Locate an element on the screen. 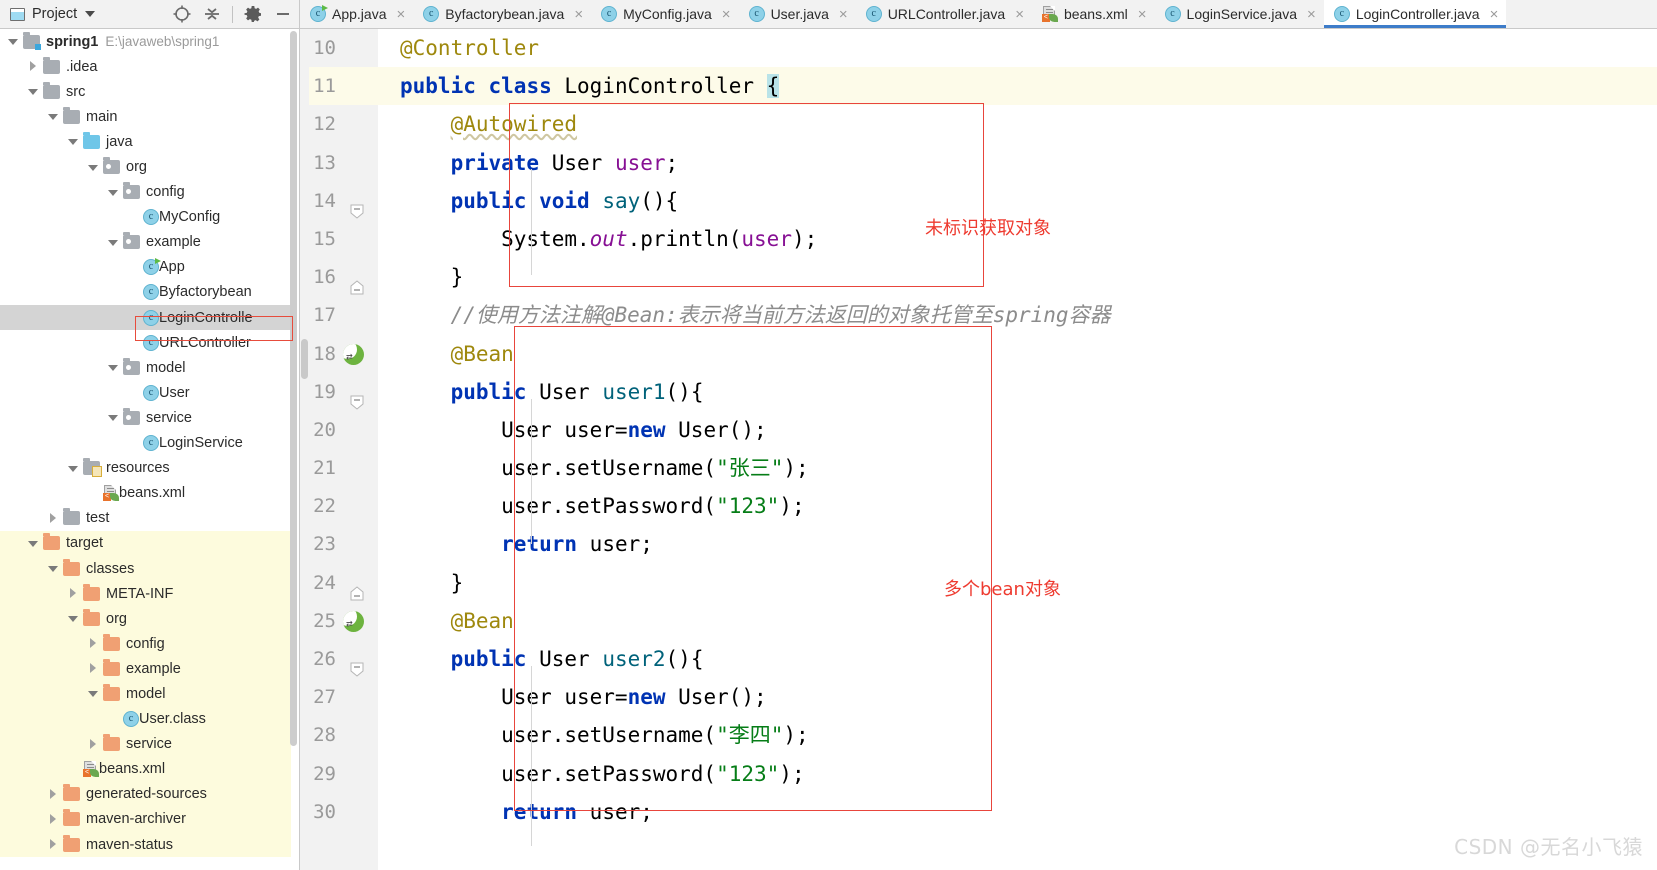 This screenshot has height=870, width=1657. code-line: //使用方法注解@Bean:表示将当前方法返回的对象托管至spring容器 is located at coordinates (1017, 315).